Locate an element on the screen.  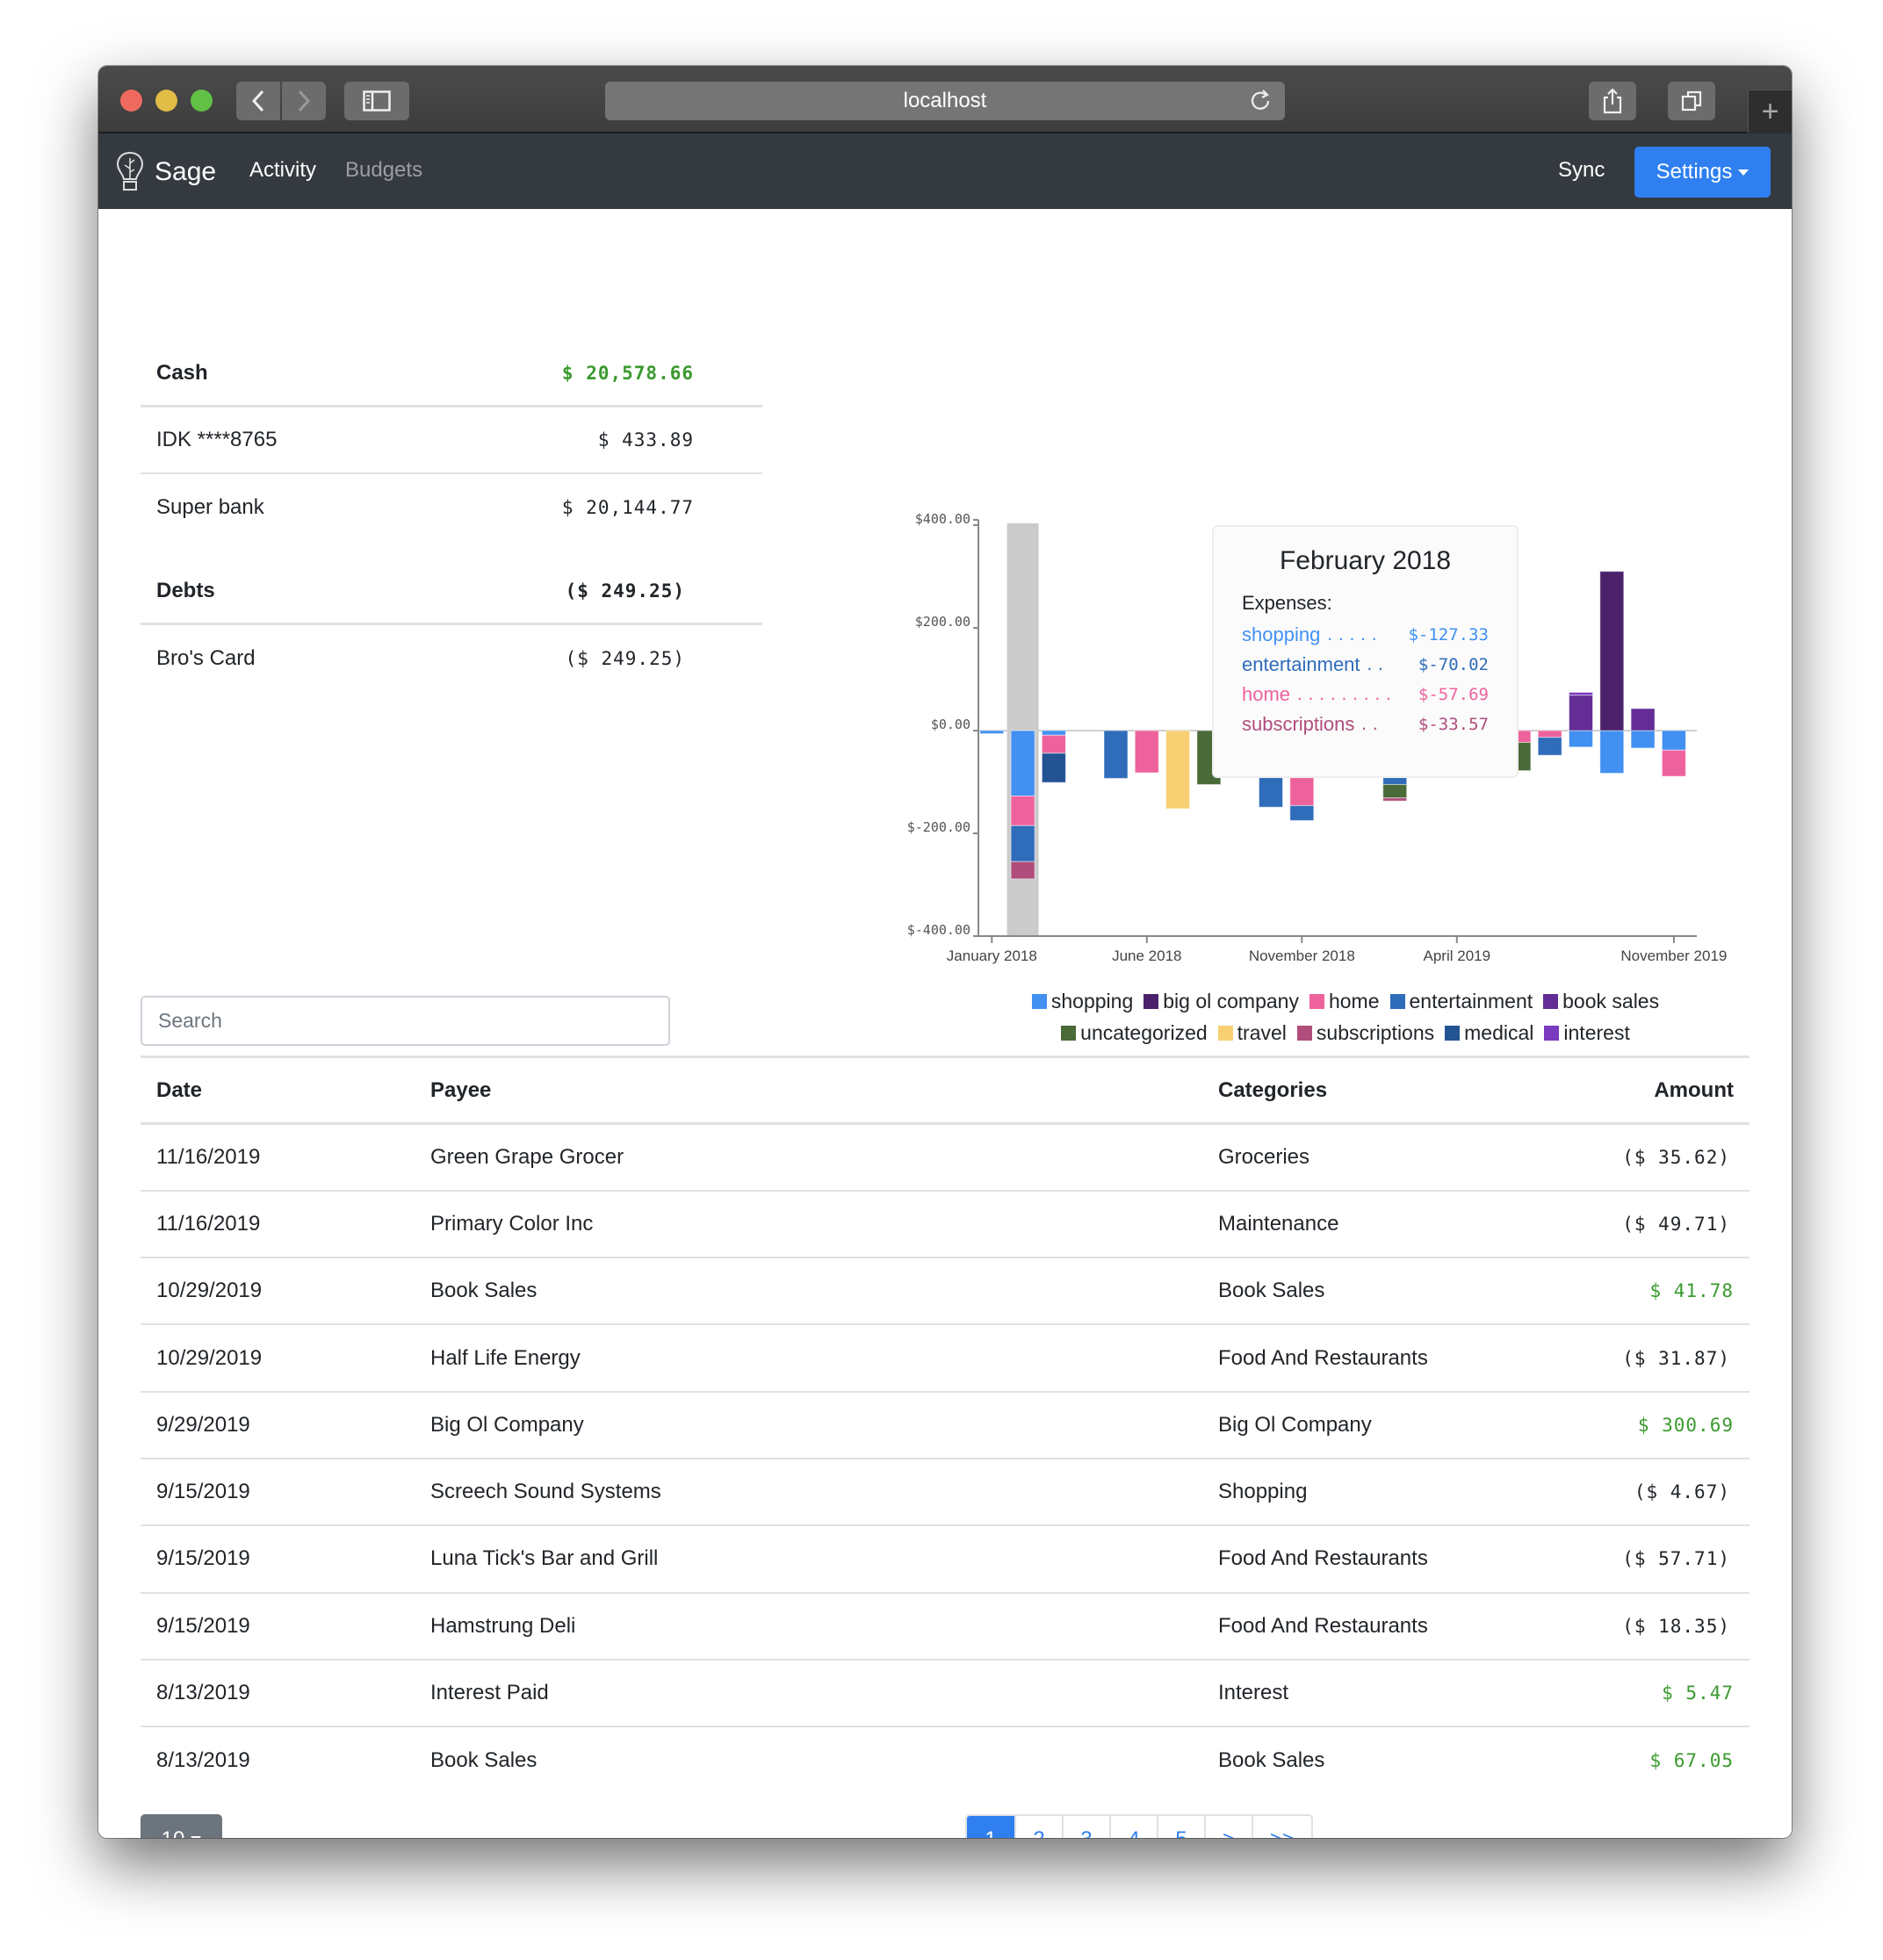
page-button-5: 5 is located at coordinates (1180, 1827).